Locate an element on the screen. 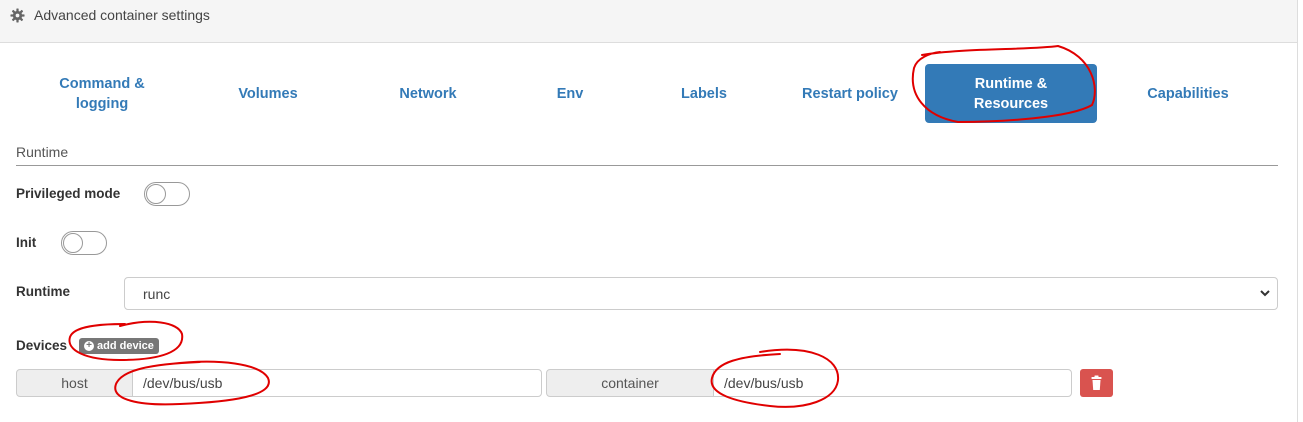  tab-label: Network is located at coordinates (428, 93).